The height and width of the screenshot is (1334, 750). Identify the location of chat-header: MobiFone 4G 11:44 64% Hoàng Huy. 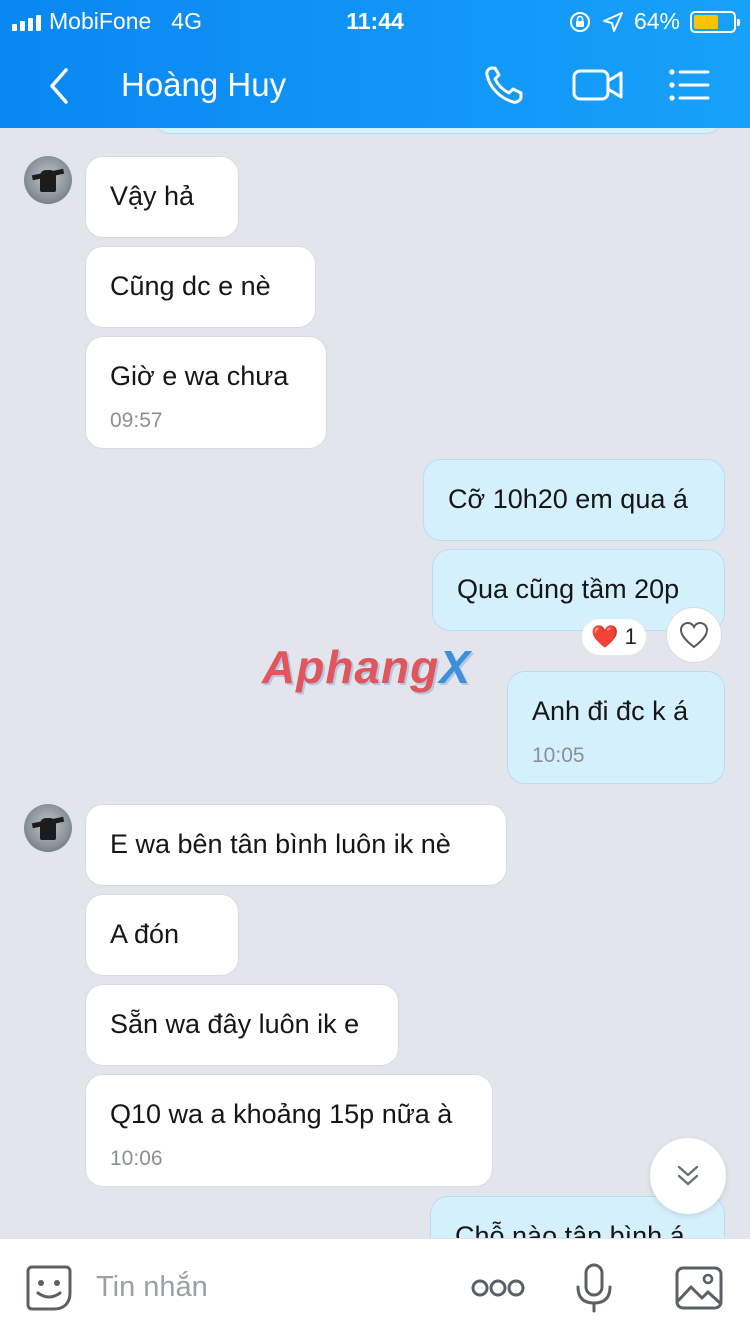
(375, 64).